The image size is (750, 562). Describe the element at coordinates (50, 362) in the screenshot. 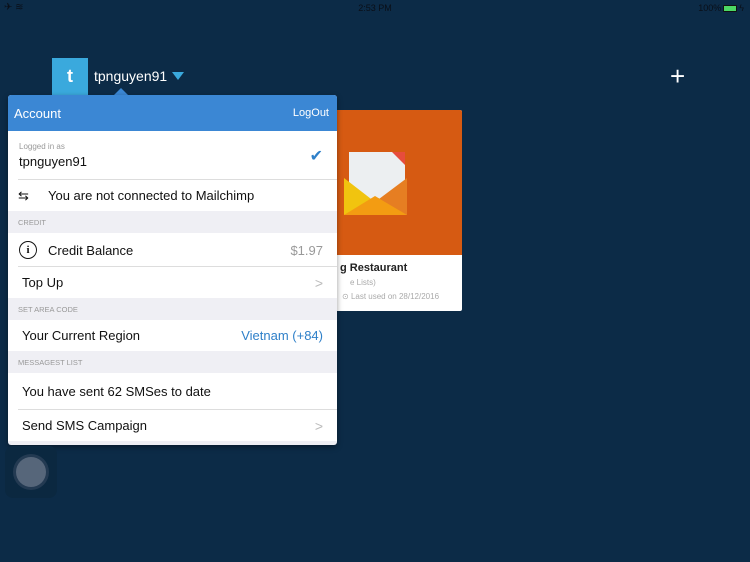

I see `section-messages: MESSAGEST LIST` at that location.